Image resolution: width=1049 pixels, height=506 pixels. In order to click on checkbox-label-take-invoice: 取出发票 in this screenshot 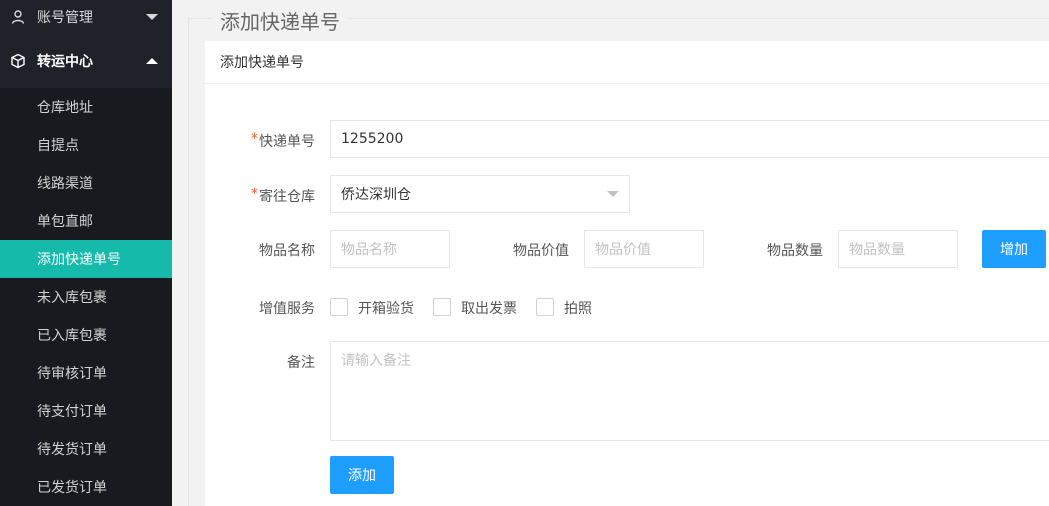, I will do `click(489, 309)`.